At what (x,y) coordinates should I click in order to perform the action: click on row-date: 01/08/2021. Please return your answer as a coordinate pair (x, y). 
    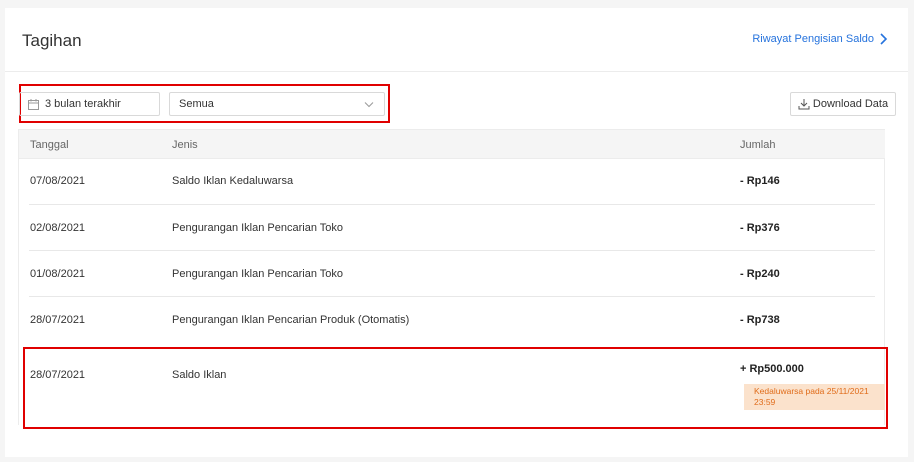
    Looking at the image, I should click on (58, 274).